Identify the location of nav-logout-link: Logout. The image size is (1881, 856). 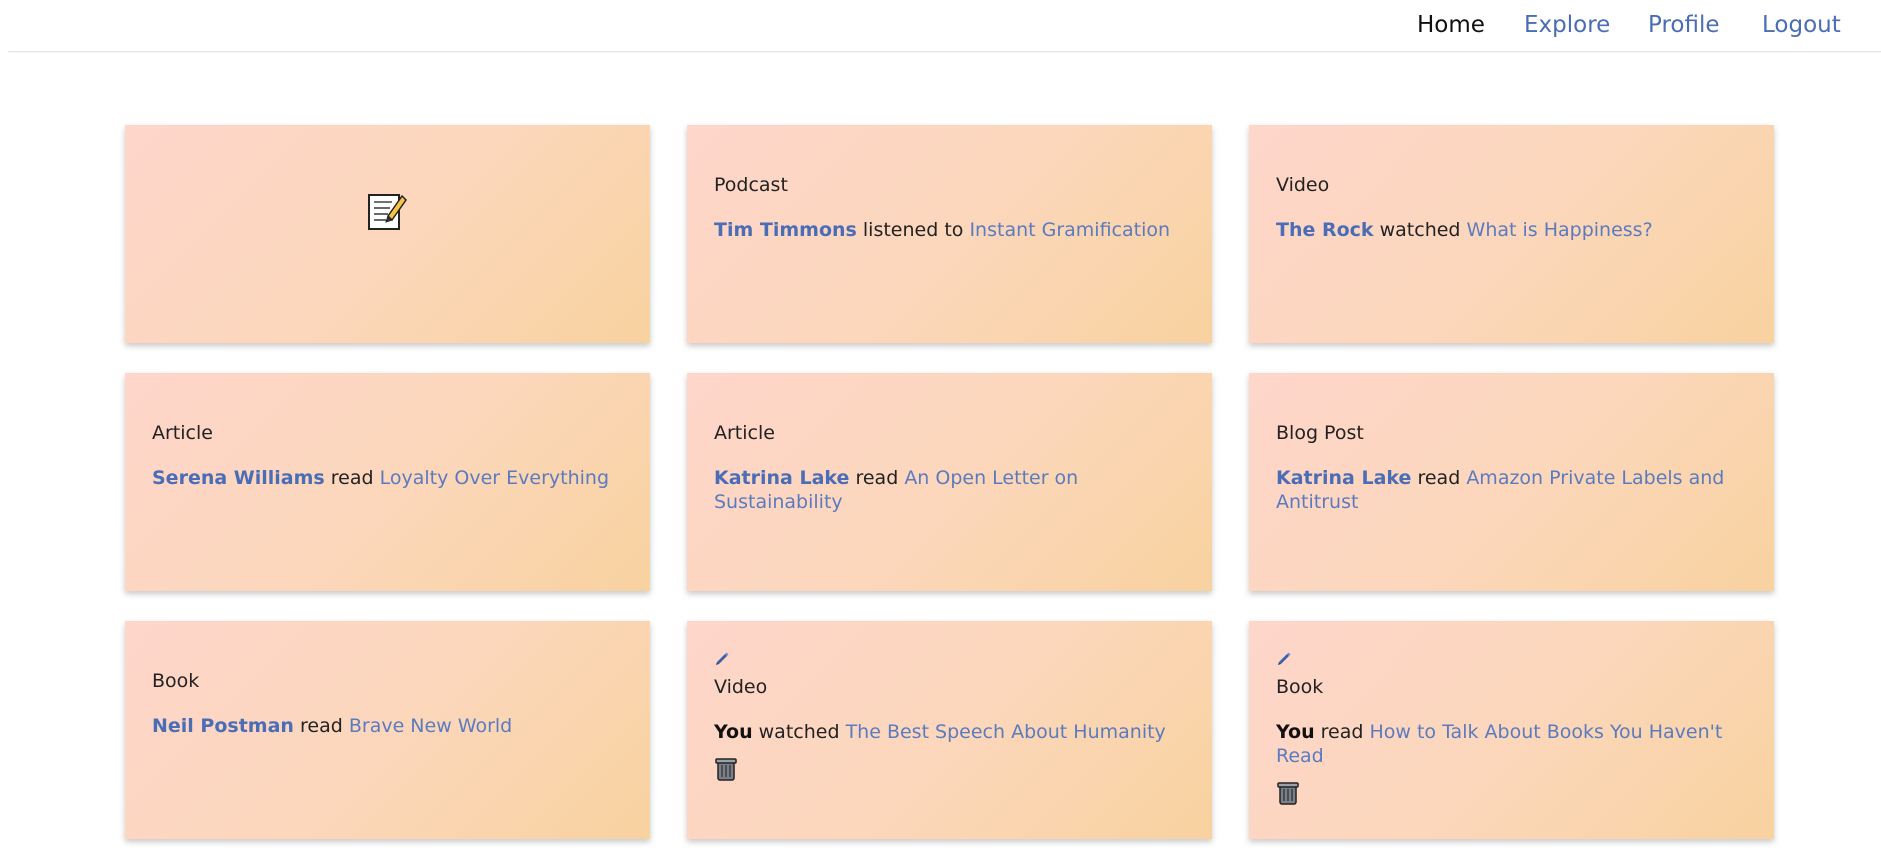
(1801, 25).